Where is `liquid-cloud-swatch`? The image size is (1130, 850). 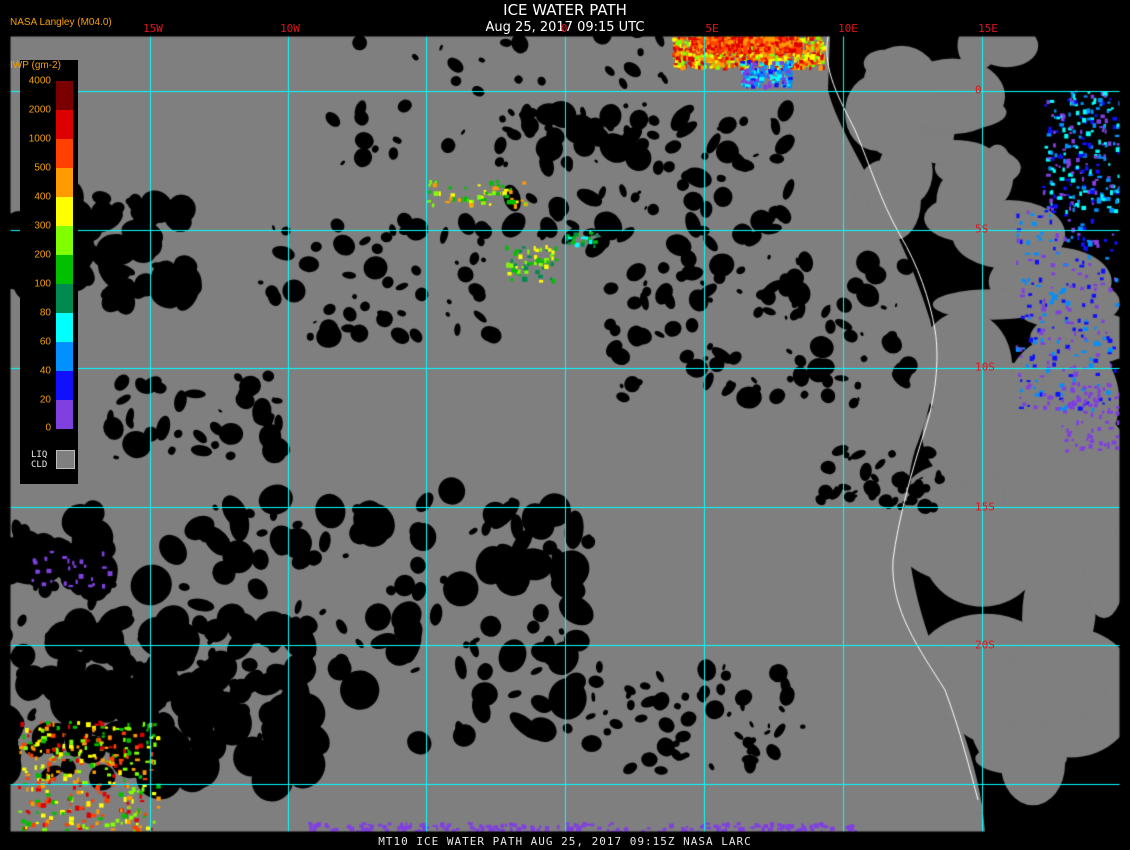
liquid-cloud-swatch is located at coordinates (65, 459).